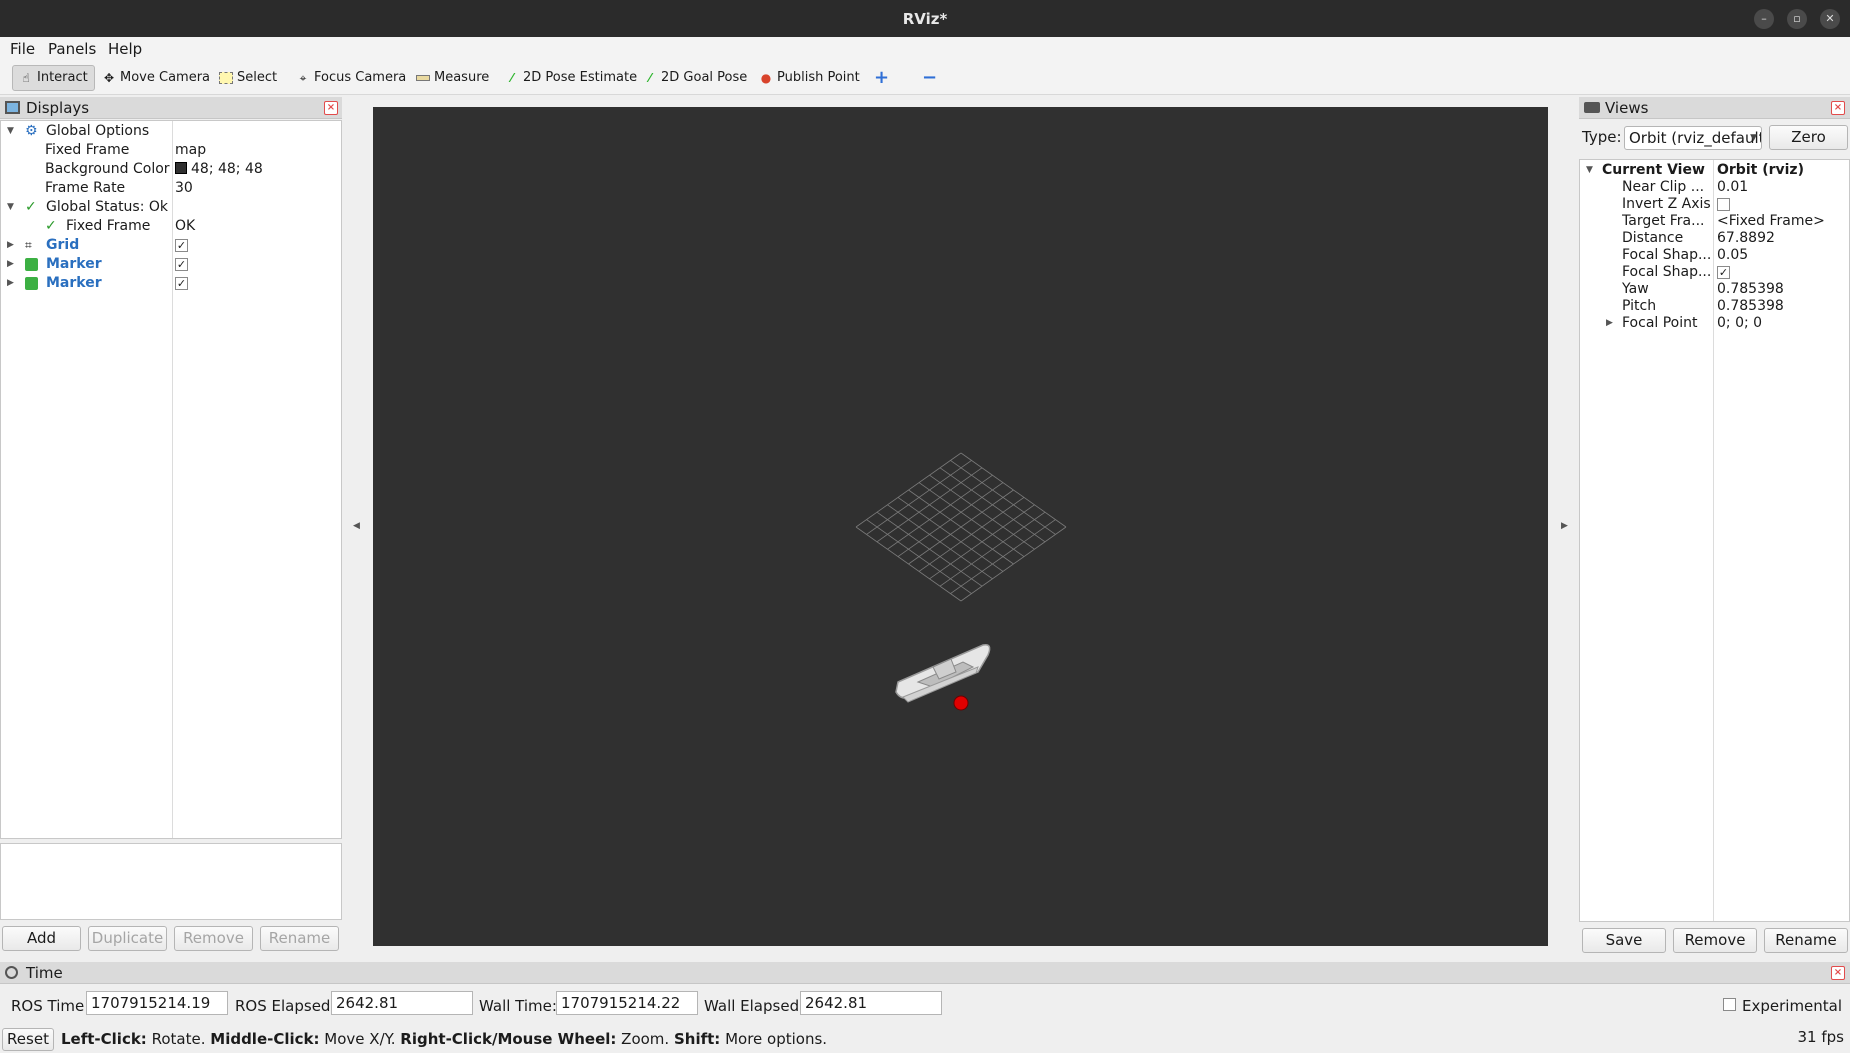 The width and height of the screenshot is (1850, 1053). I want to click on remove-tool-icon: −, so click(929, 78).